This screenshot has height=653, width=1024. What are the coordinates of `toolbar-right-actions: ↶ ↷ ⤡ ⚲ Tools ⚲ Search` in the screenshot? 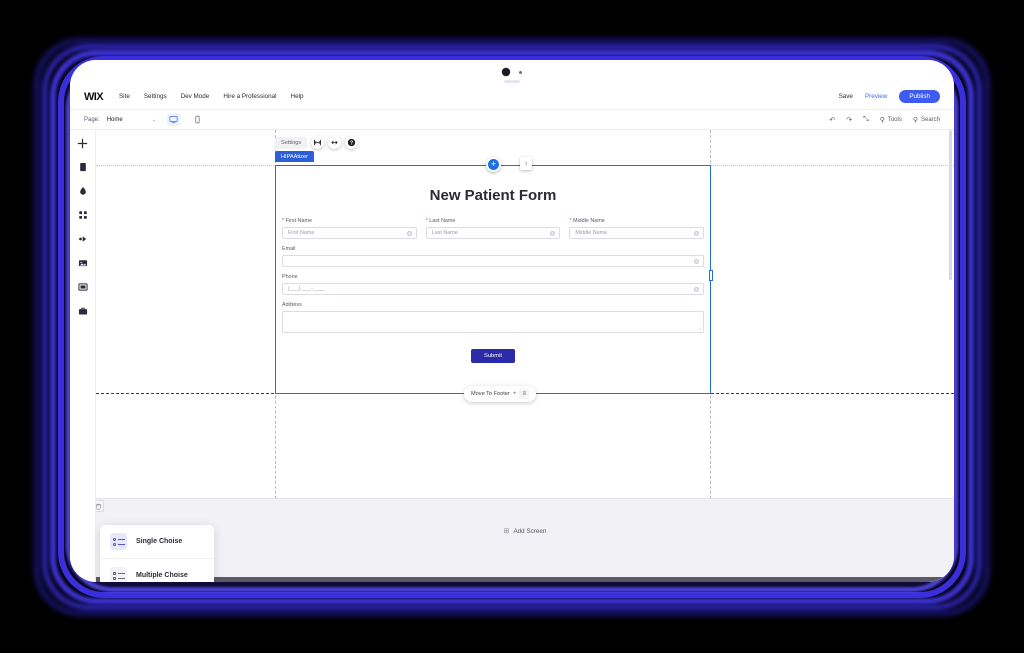 It's located at (884, 120).